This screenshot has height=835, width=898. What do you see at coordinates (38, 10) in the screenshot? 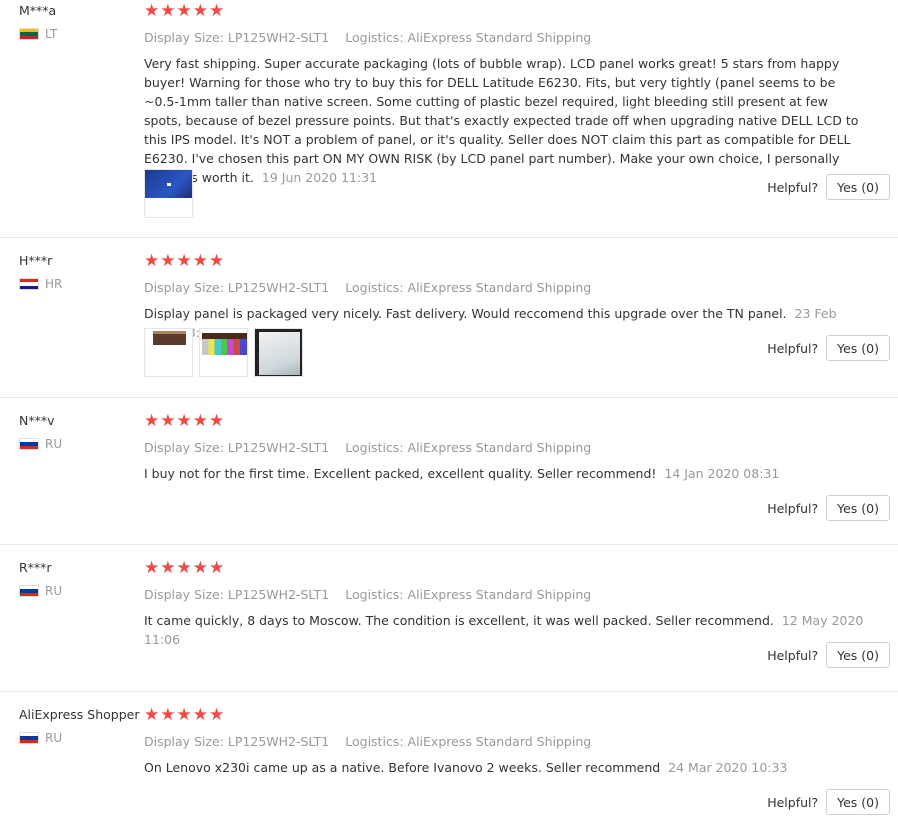
I see `reviewer-name: M***a` at bounding box center [38, 10].